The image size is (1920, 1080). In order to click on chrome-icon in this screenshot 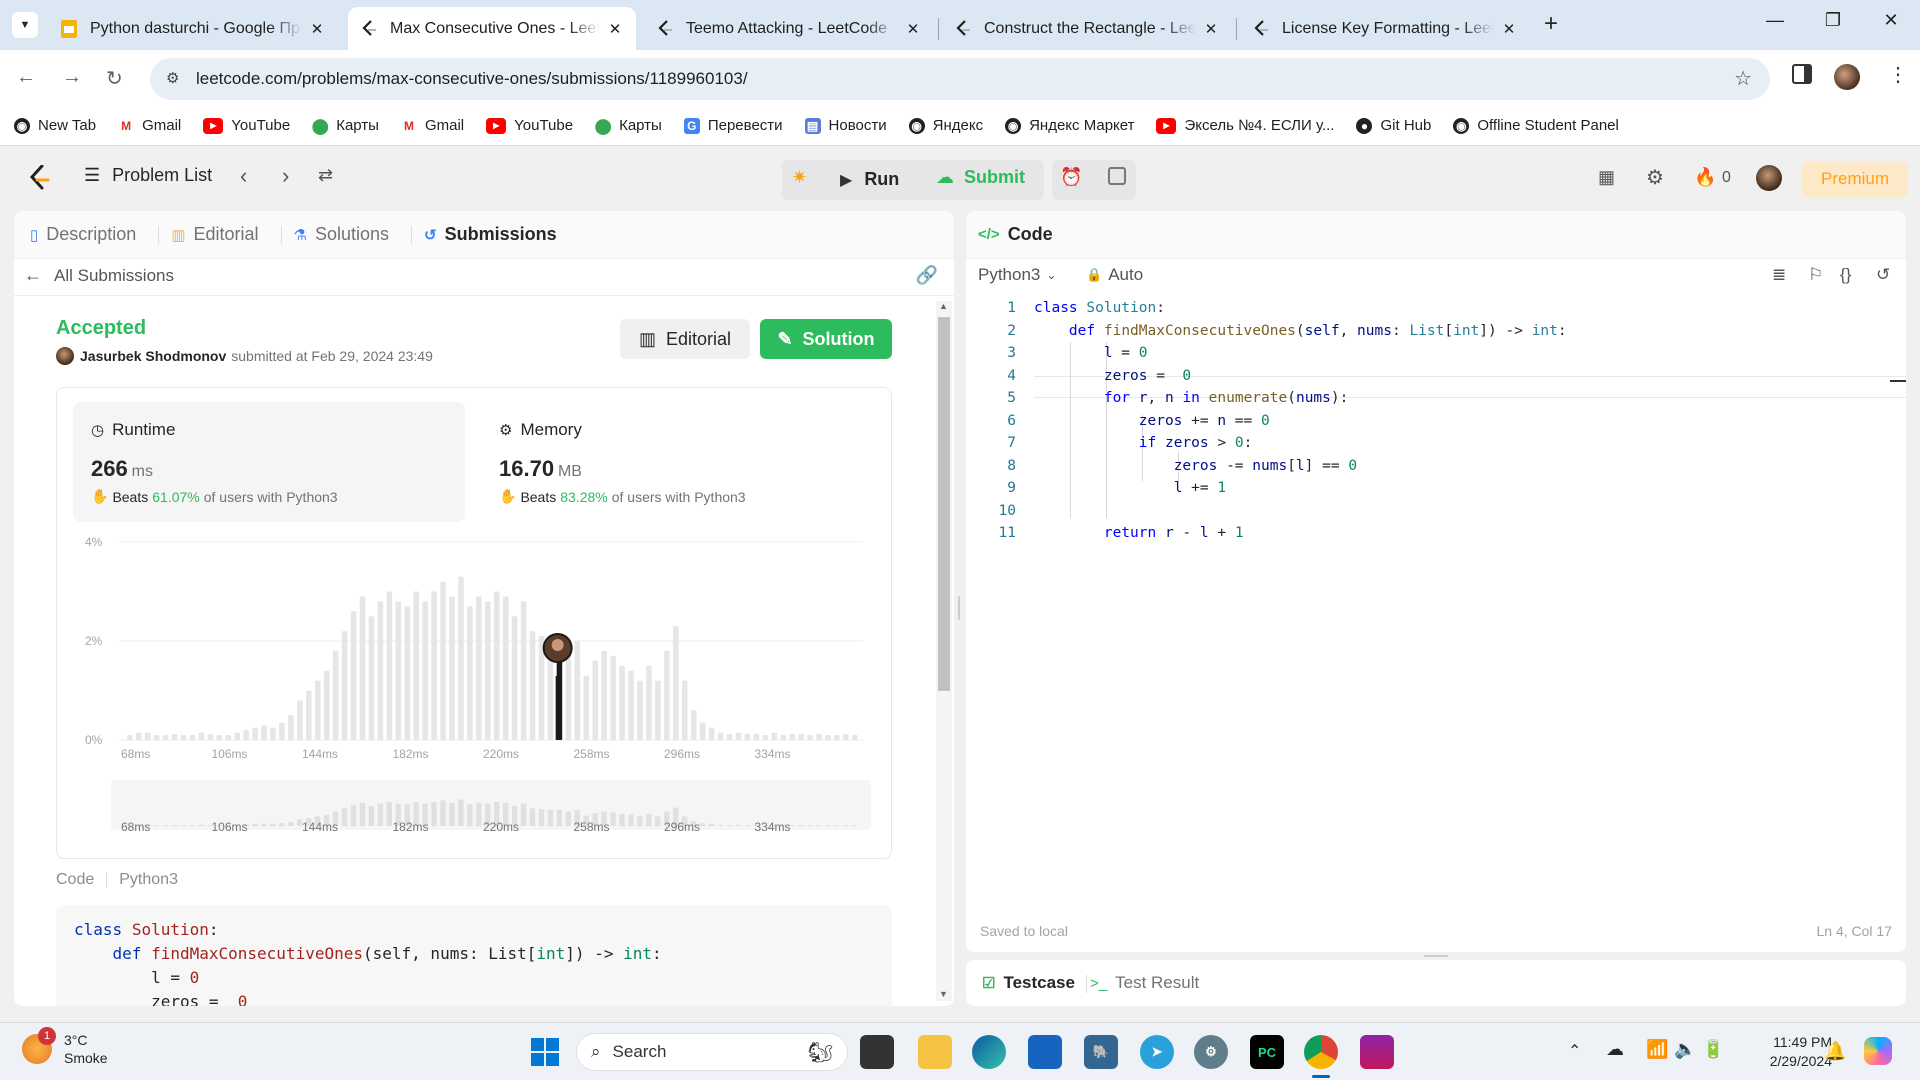, I will do `click(1321, 1052)`.